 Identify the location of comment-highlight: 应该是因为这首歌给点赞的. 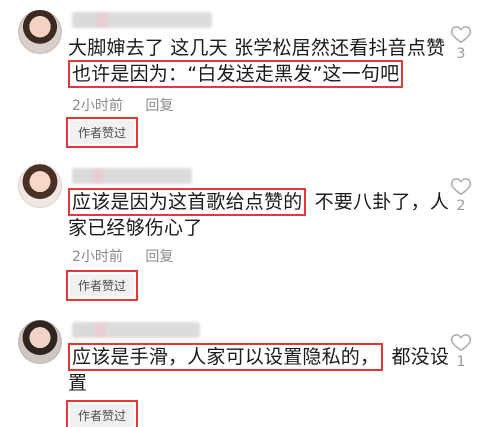
(187, 202).